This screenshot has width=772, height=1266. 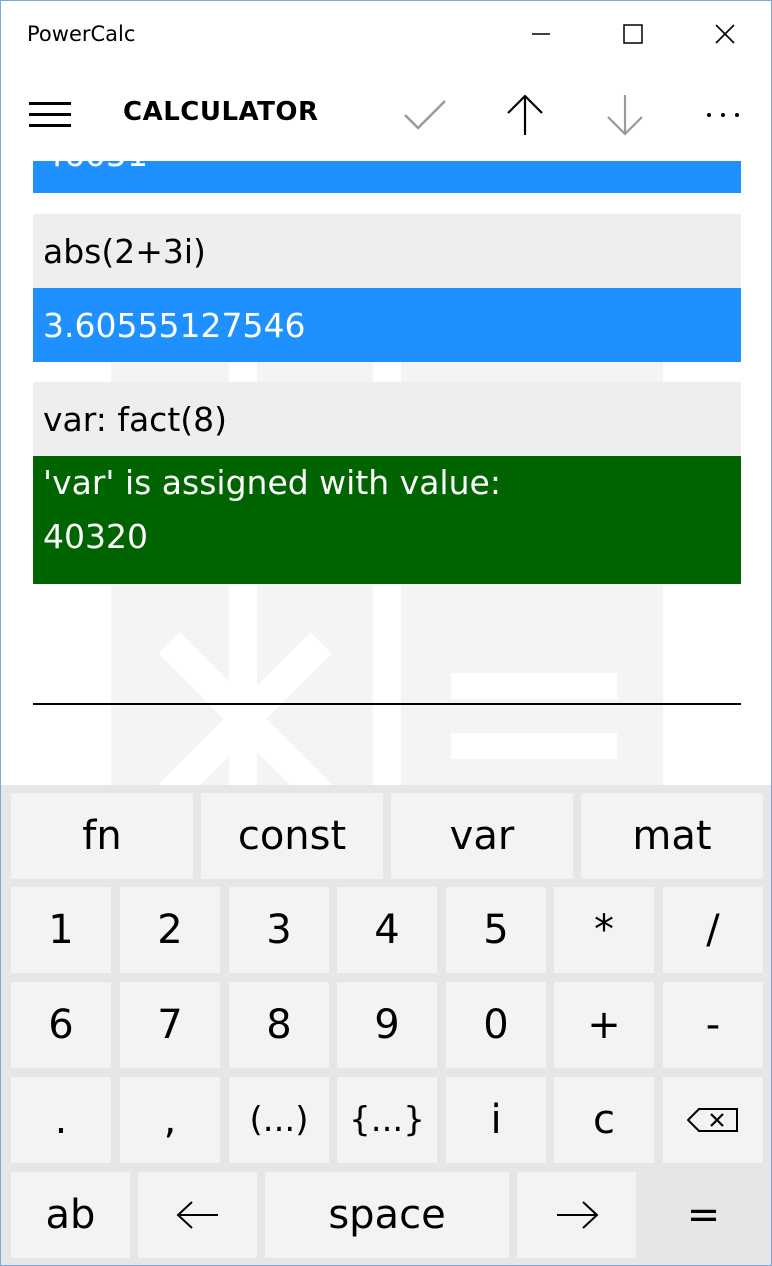 What do you see at coordinates (272, 482) in the screenshot?
I see `assignment-message: 'var' is assigned with value:` at bounding box center [272, 482].